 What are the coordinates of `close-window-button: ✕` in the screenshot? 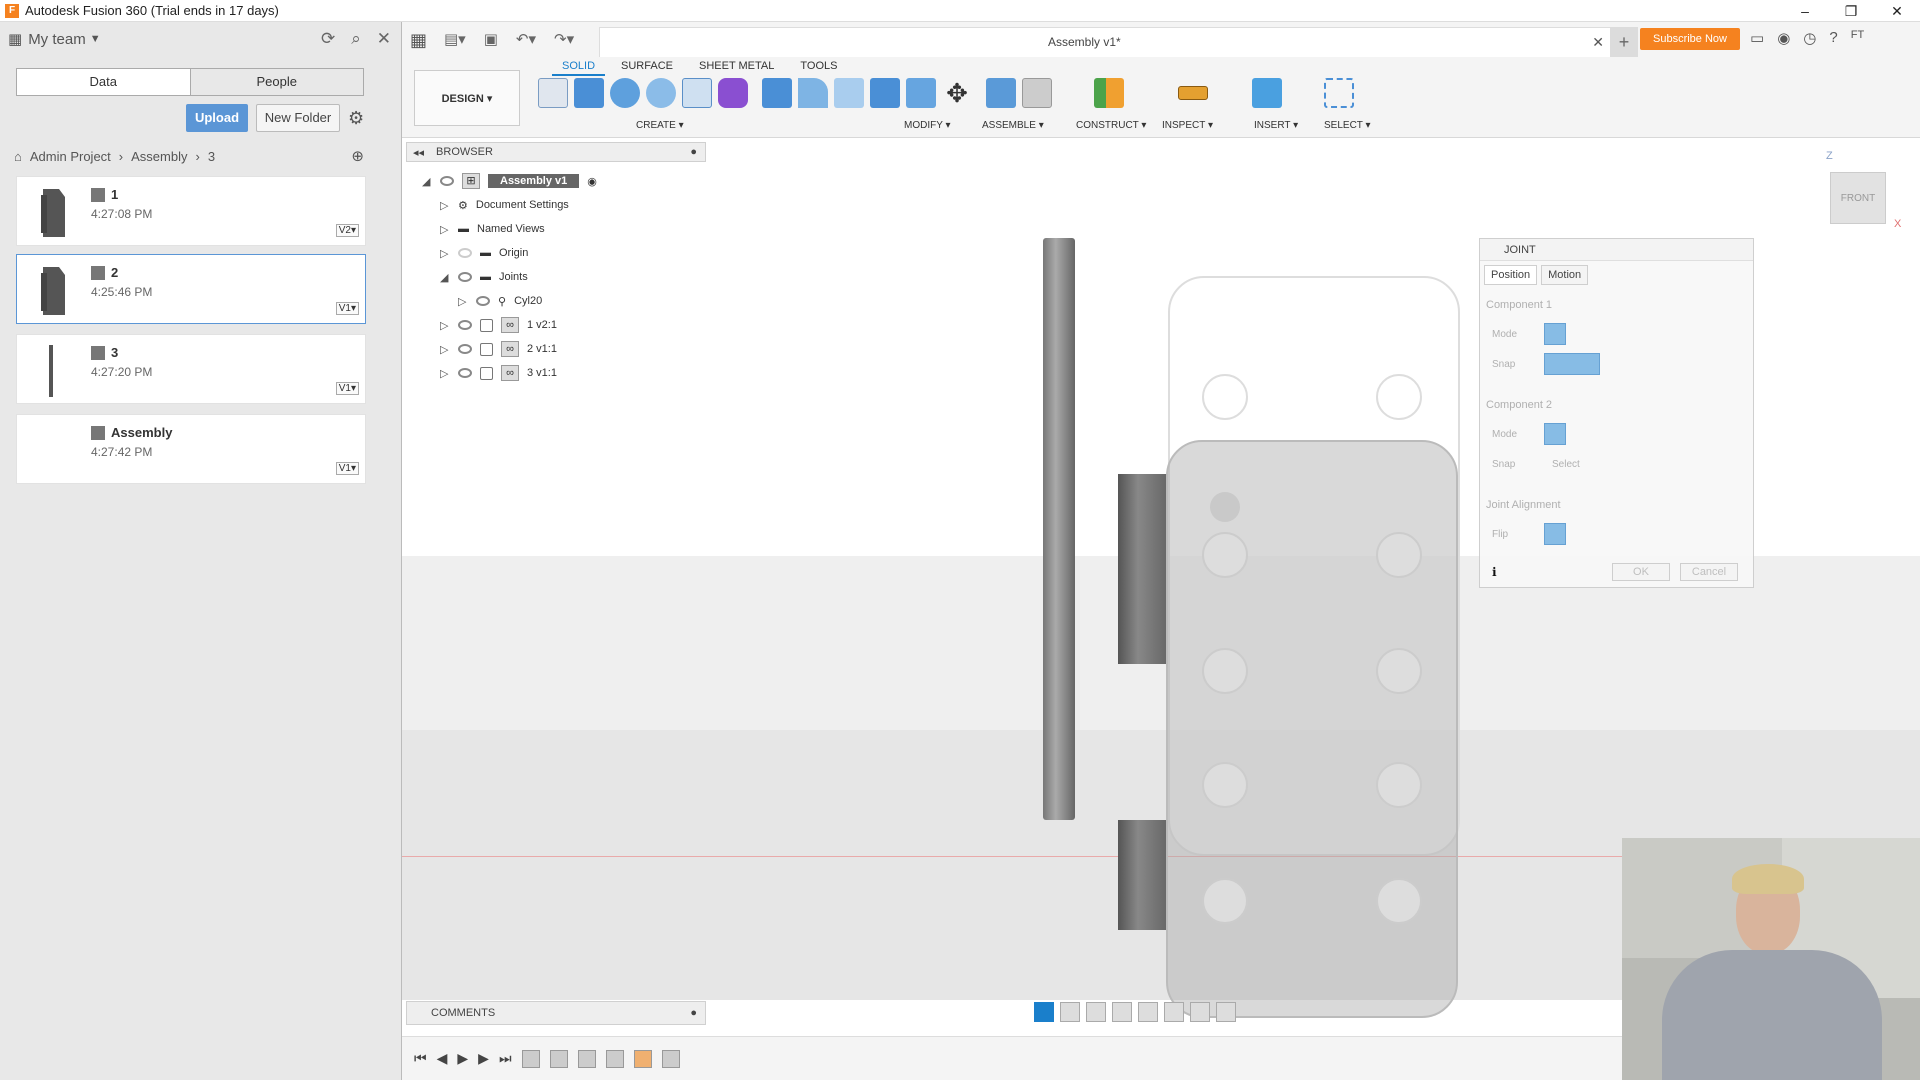 It's located at (1897, 11).